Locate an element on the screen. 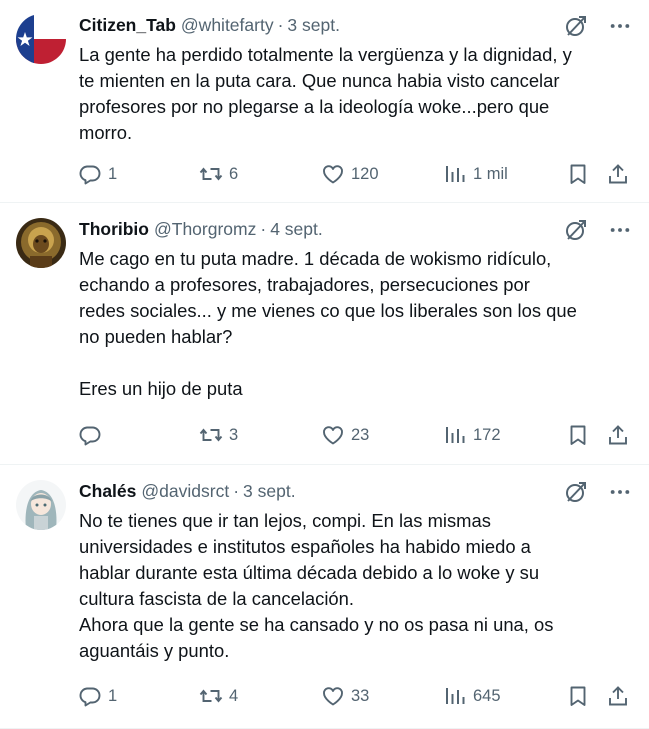  views-button: 172 is located at coordinates (472, 435).